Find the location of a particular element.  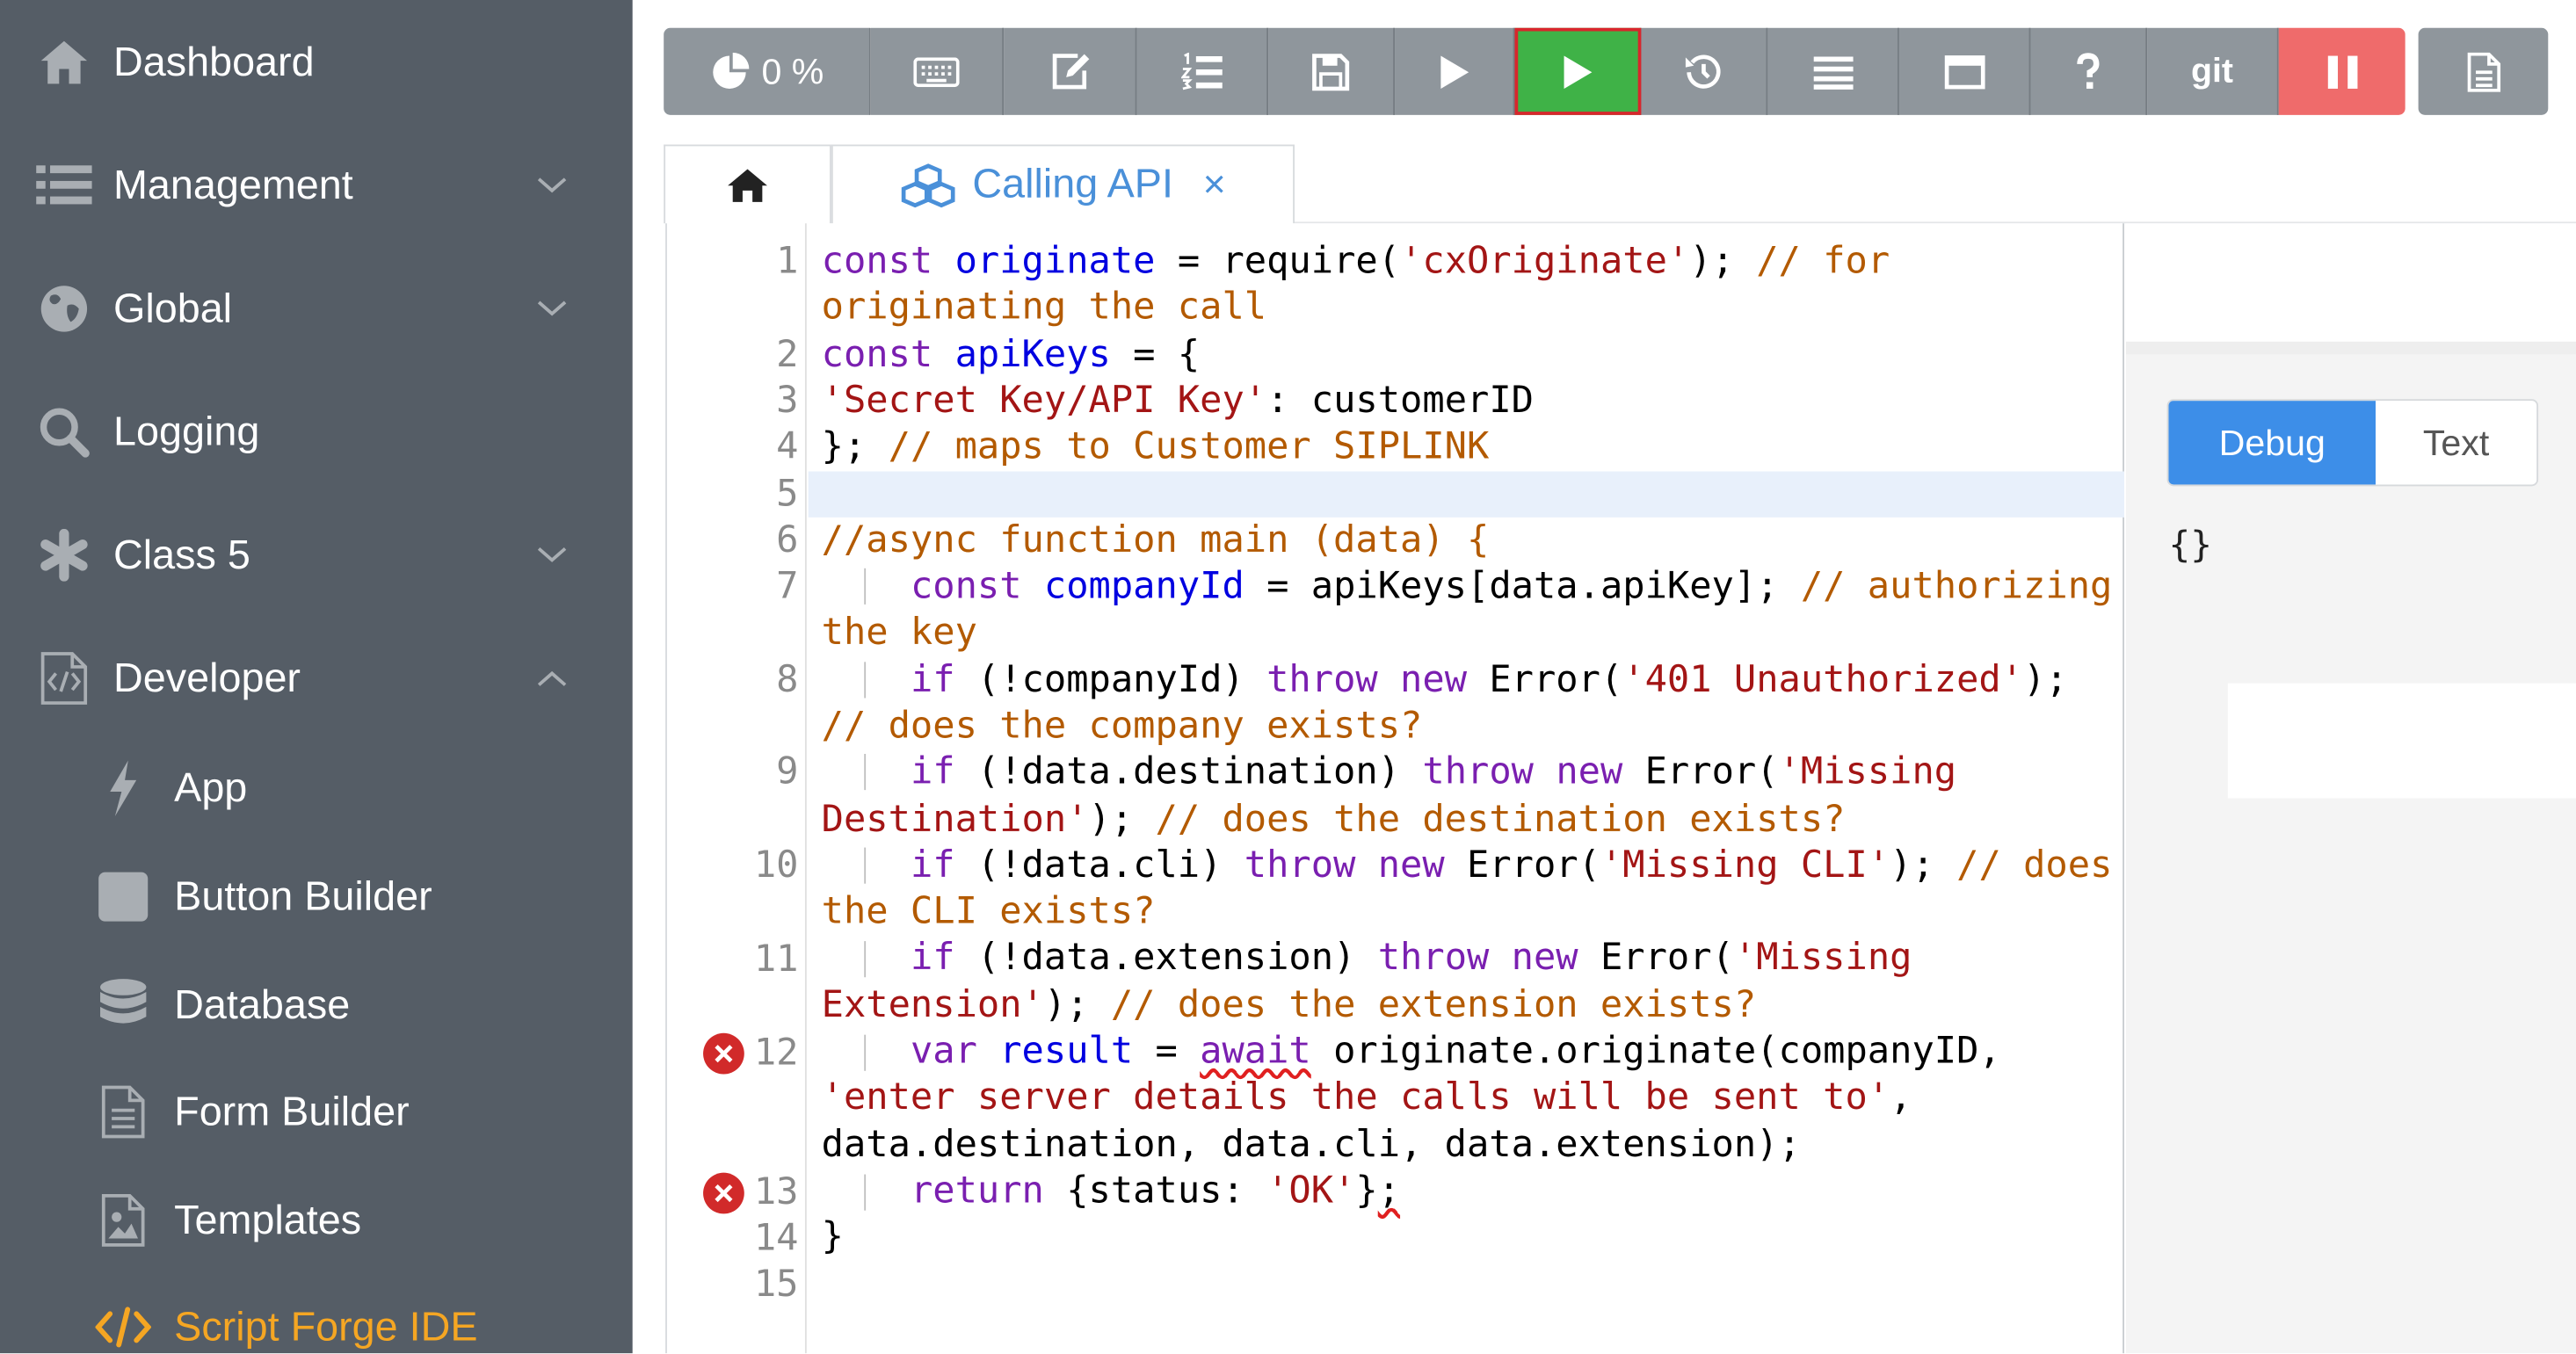

code-file-icon is located at coordinates (64, 678).